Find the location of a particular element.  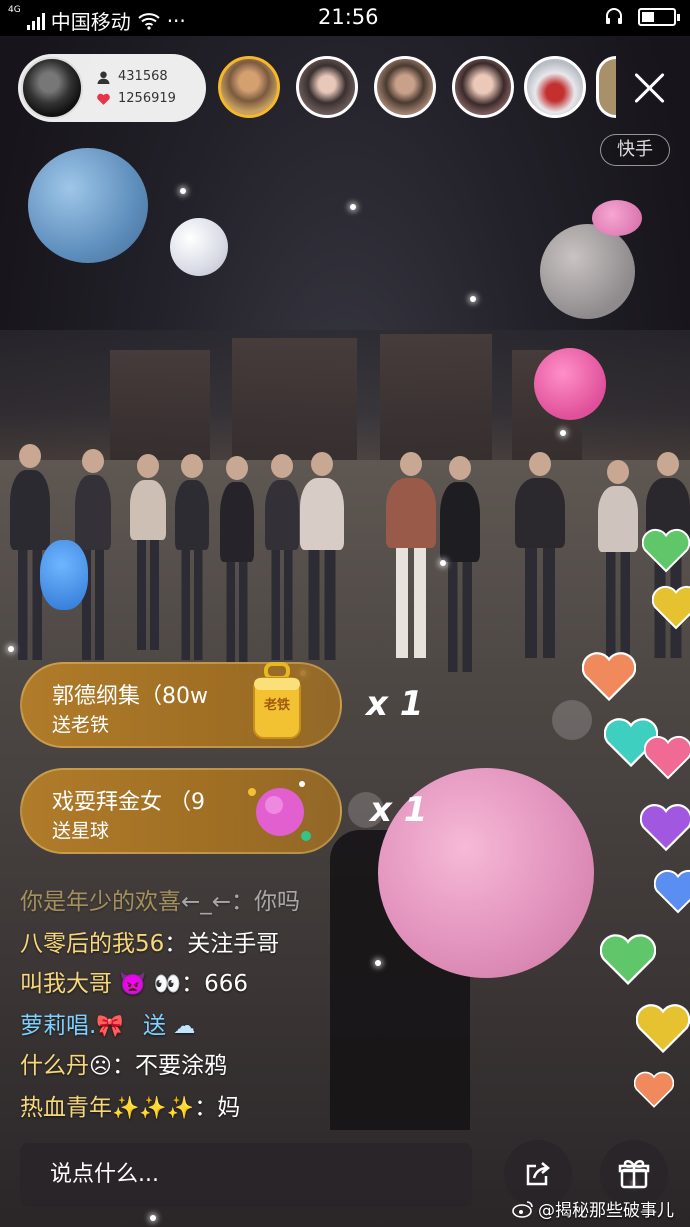

more-indicator: ··· is located at coordinates (176, 20).